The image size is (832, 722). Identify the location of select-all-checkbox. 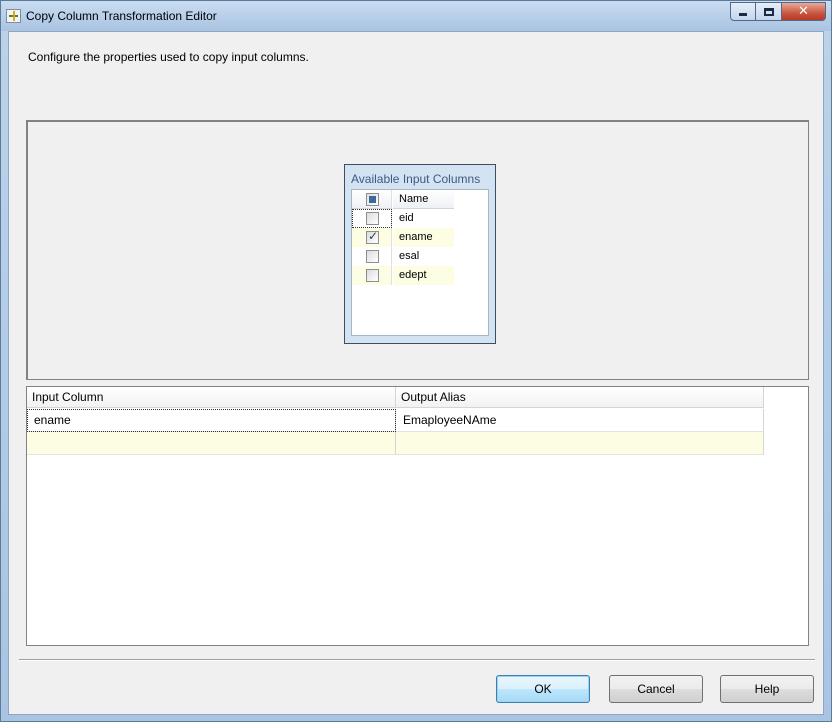
(372, 199).